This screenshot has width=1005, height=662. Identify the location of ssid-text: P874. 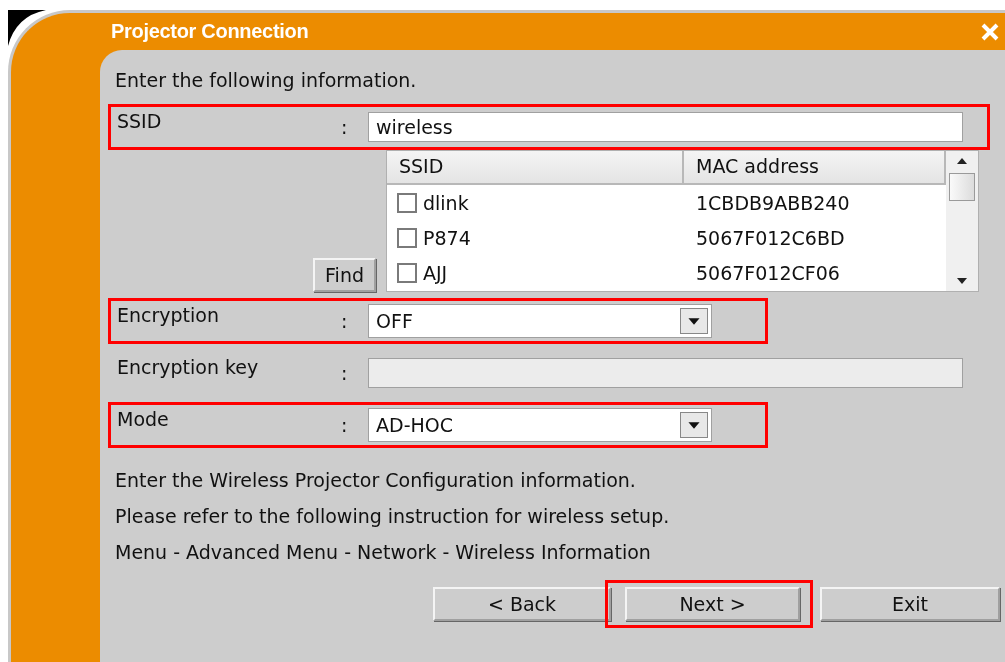
(447, 237).